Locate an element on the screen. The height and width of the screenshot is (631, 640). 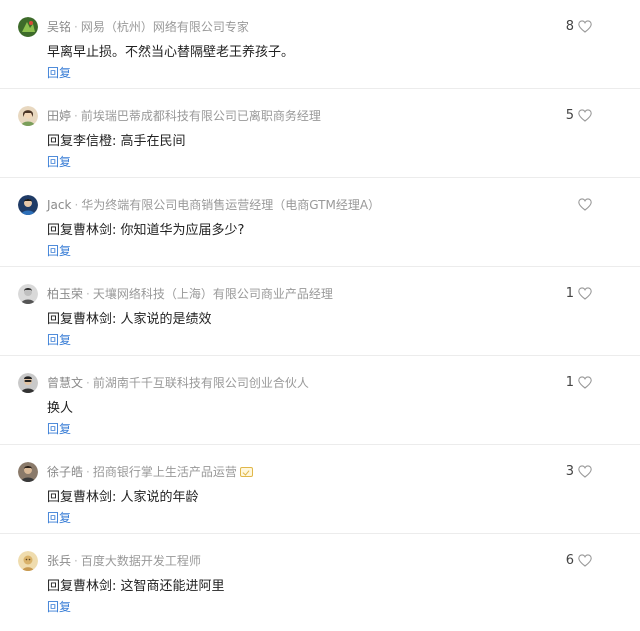
comment-meta: 田婷 · 前埃瑞巴蒂成都科技有限公司已离职商务经理 is located at coordinates (184, 116).